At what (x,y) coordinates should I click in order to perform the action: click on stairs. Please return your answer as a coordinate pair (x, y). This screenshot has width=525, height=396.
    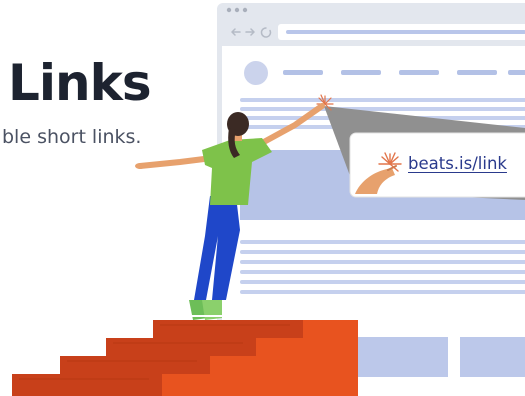
    Looking at the image, I should click on (185, 358).